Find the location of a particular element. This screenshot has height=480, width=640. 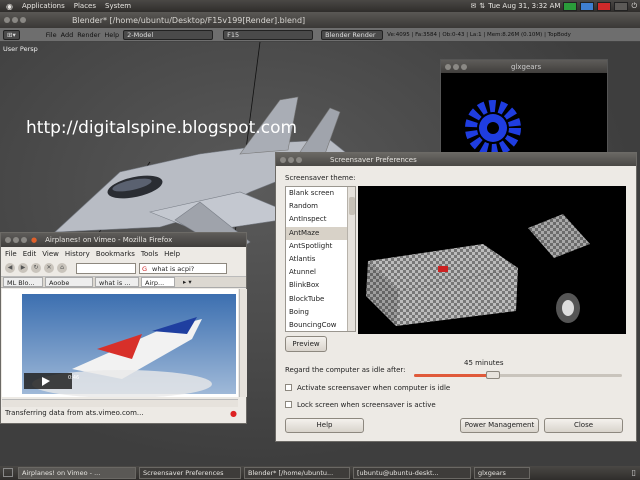

bookmark-tabs: ML Blo... Aoobe what is ... Airp... ▸ ▾ is located at coordinates (123, 282).